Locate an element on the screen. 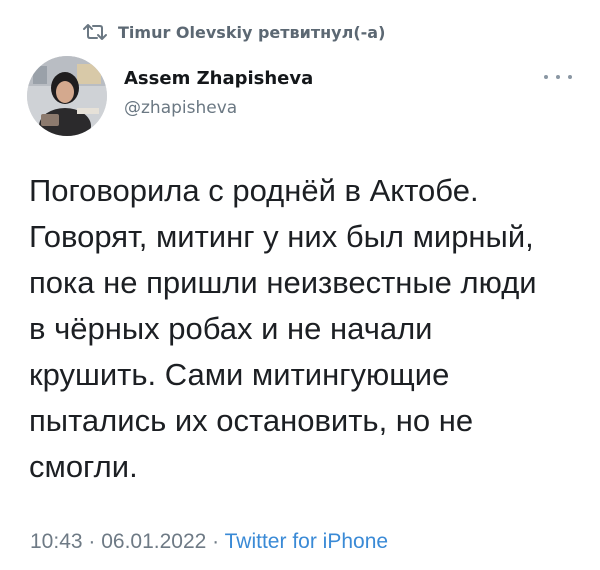 This screenshot has height=570, width=600. more-options-icon is located at coordinates (558, 77).